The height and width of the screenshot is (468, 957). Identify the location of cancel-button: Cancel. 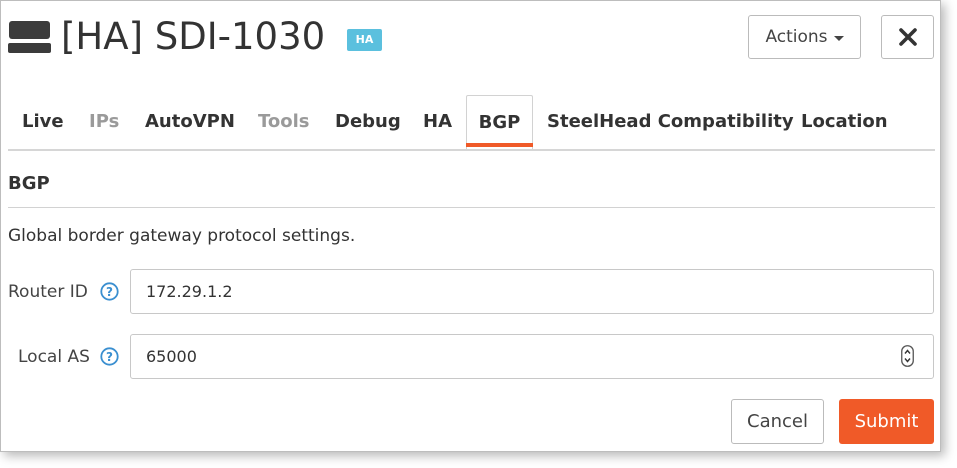
(777, 421).